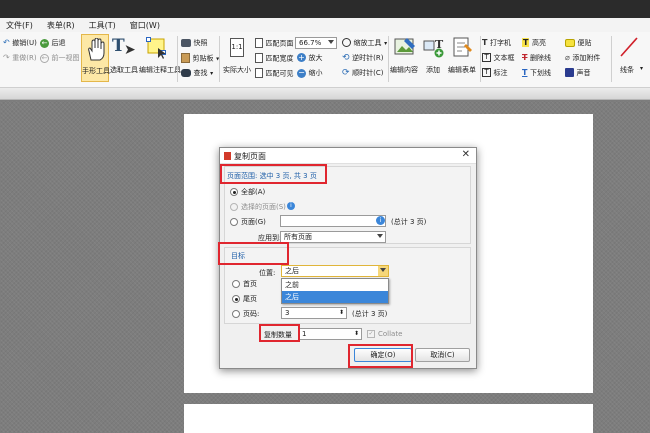 The height and width of the screenshot is (433, 650). Describe the element at coordinates (124, 58) in the screenshot. I see `select-tool-button: T ➤ 选取工具` at that location.